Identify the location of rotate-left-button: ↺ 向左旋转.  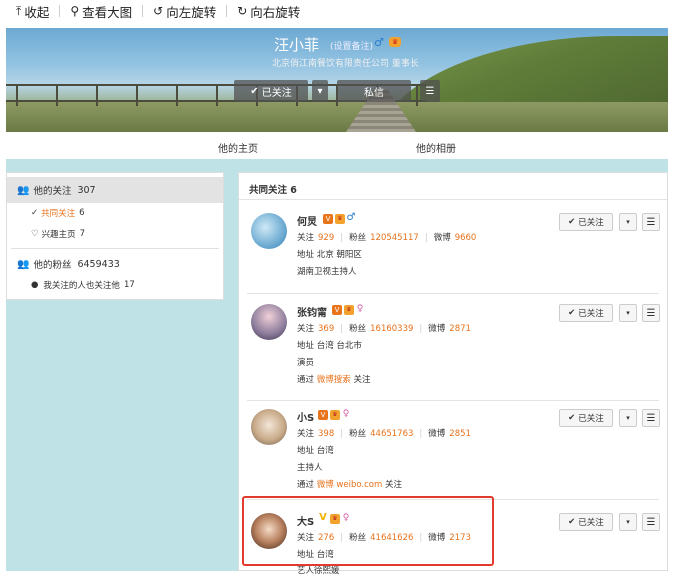
(184, 11).